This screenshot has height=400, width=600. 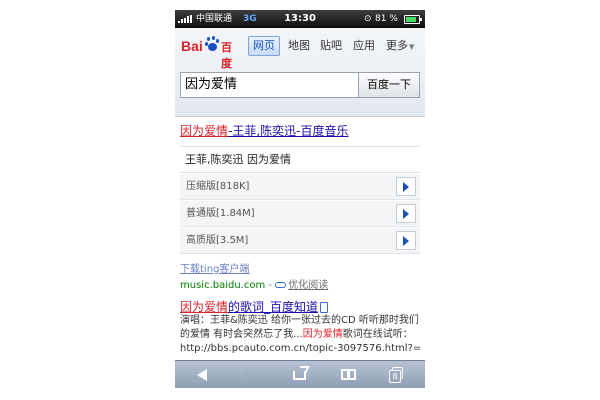 I want to click on tab-map: 地图, so click(x=299, y=46).